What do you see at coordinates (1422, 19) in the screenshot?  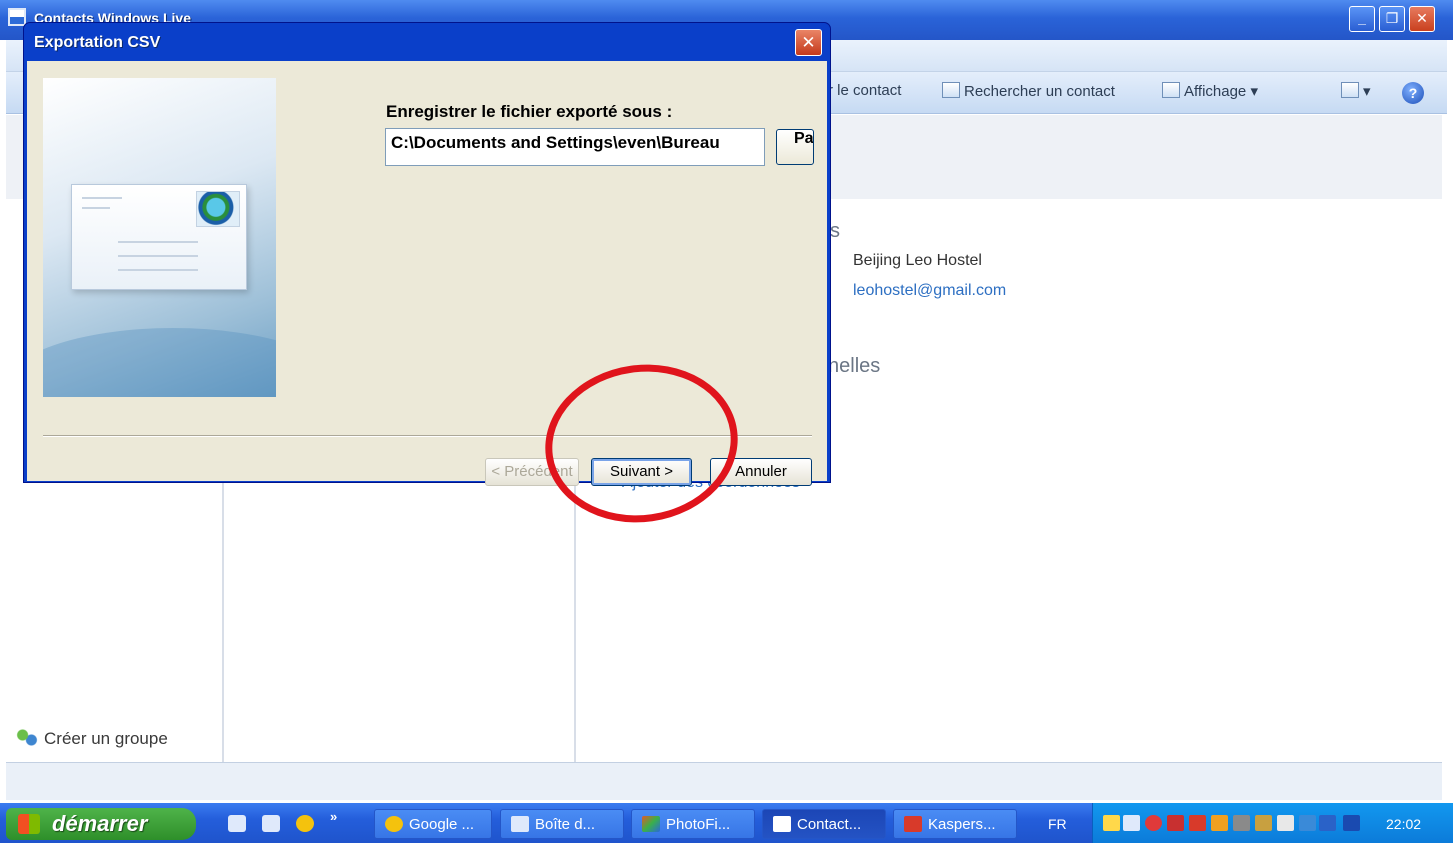 I see `close-window-button: ✕` at bounding box center [1422, 19].